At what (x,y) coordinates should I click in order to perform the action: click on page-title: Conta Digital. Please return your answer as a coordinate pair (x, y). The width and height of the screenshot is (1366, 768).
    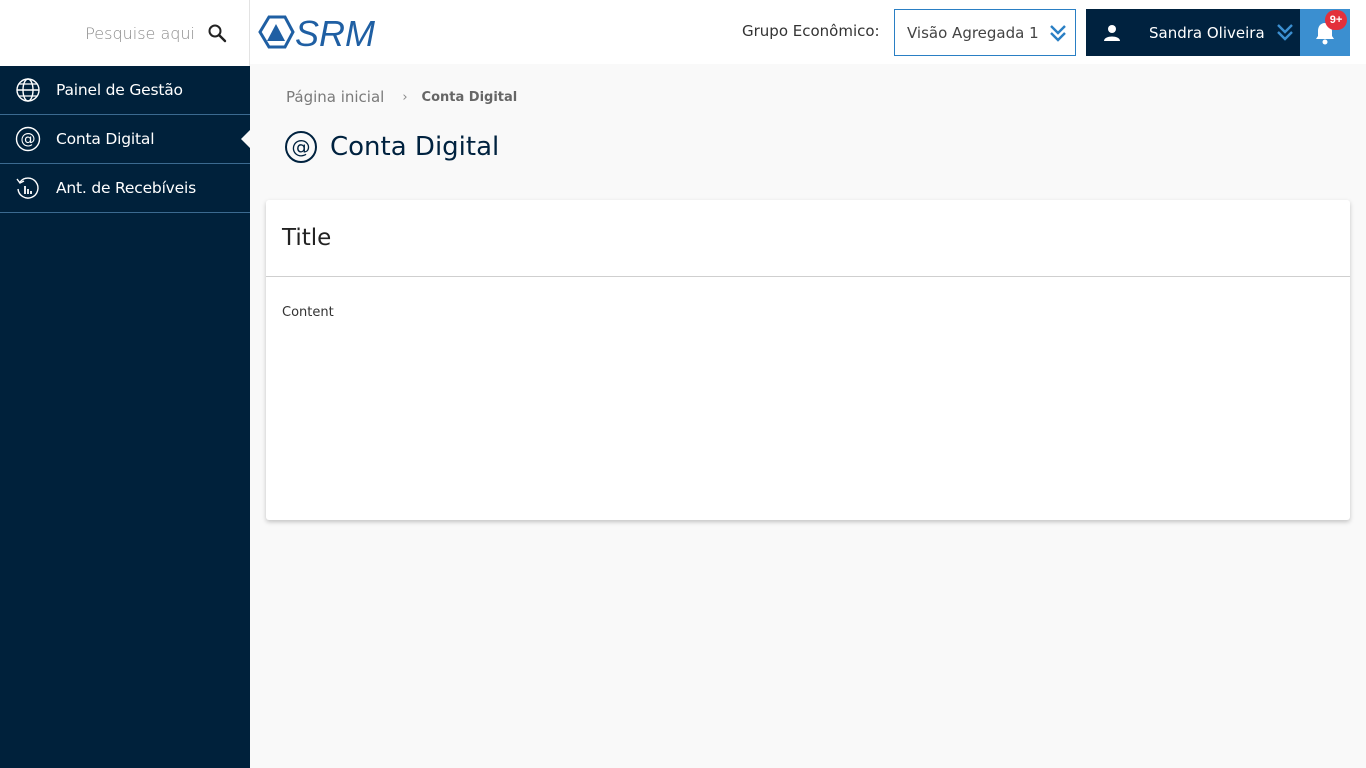
    Looking at the image, I should click on (415, 147).